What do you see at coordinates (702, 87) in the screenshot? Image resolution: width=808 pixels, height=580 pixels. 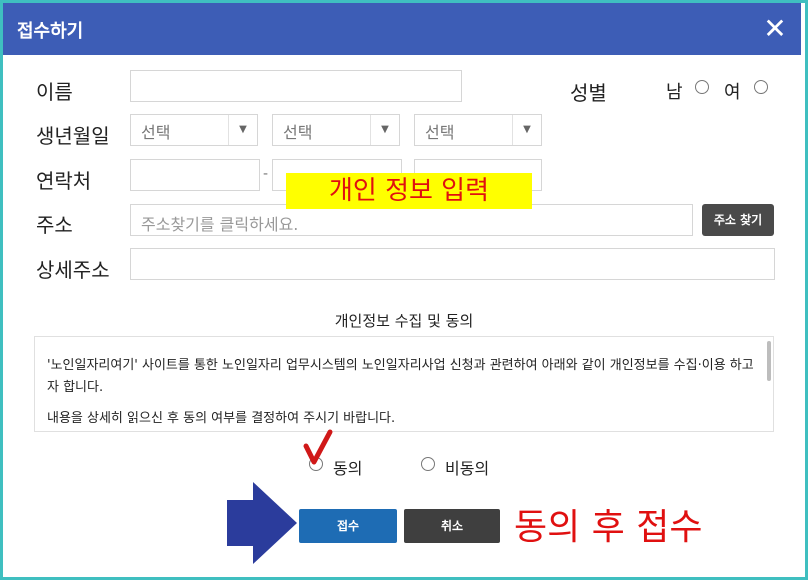 I see `gender-male-radio` at bounding box center [702, 87].